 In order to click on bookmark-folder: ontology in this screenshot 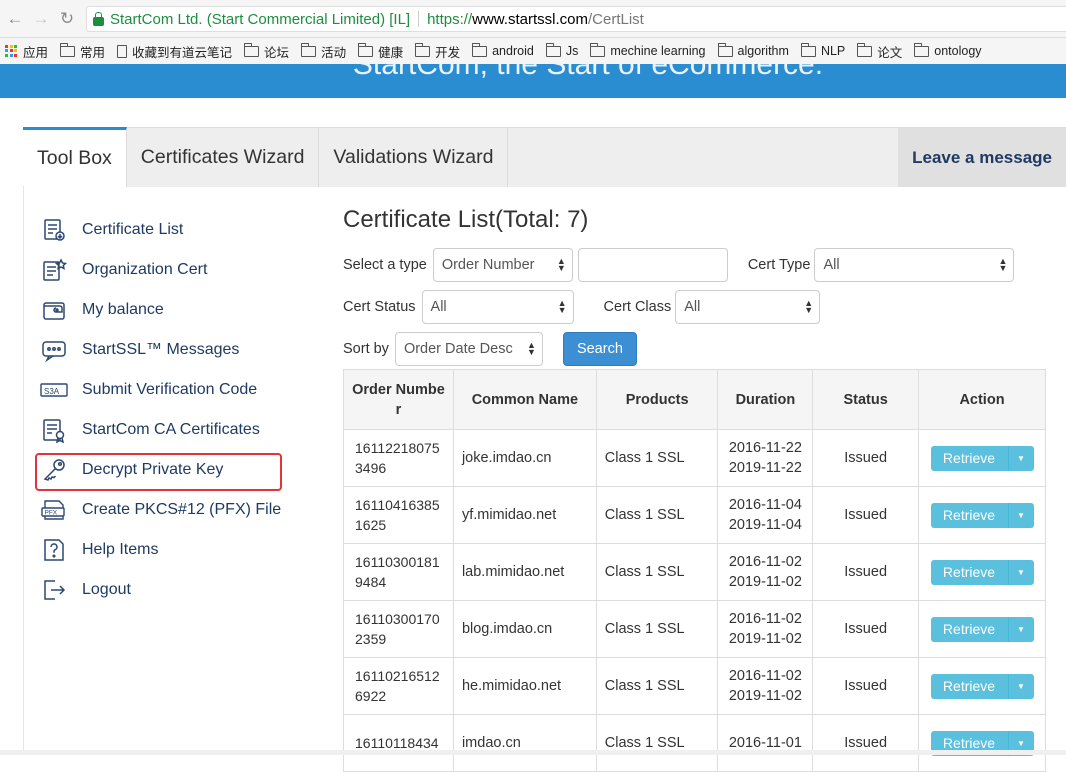, I will do `click(948, 50)`.